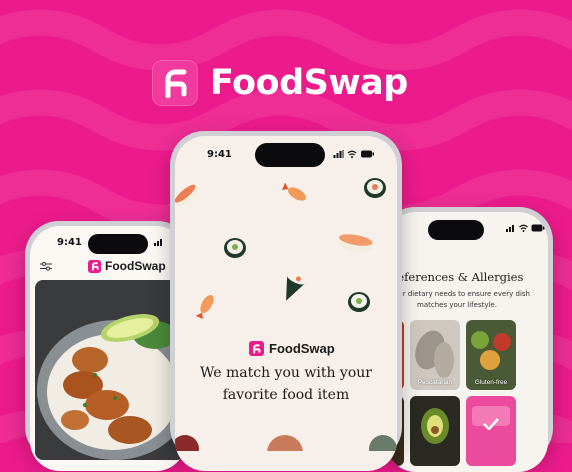 This screenshot has height=472, width=572. What do you see at coordinates (491, 431) in the screenshot?
I see `diet-tile-6-selected` at bounding box center [491, 431].